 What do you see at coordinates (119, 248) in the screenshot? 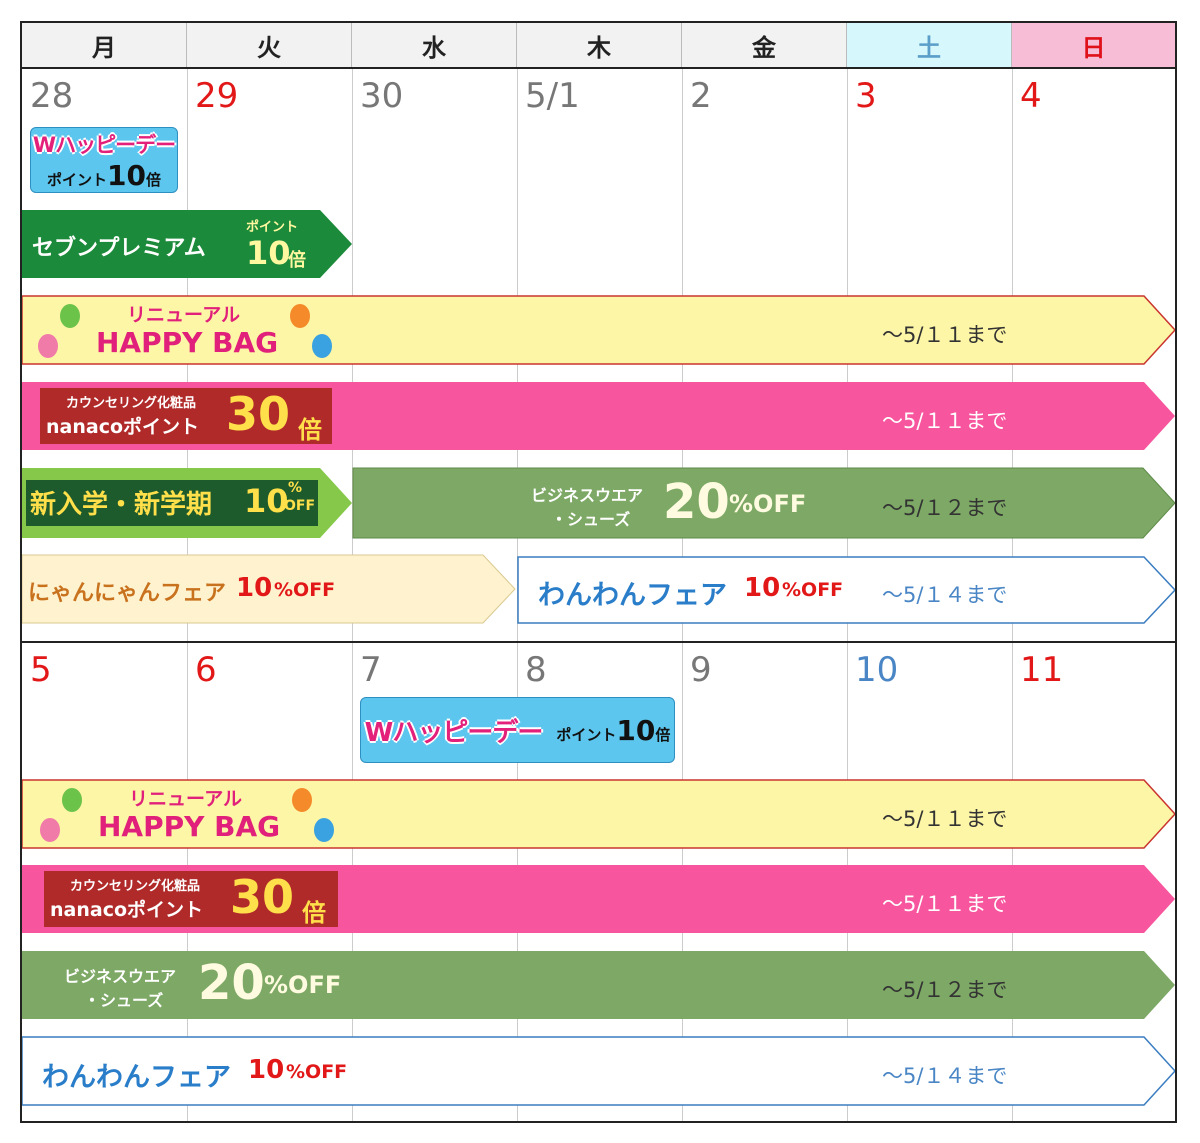
I see `seven-premium-name: セブンプレミアム` at bounding box center [119, 248].